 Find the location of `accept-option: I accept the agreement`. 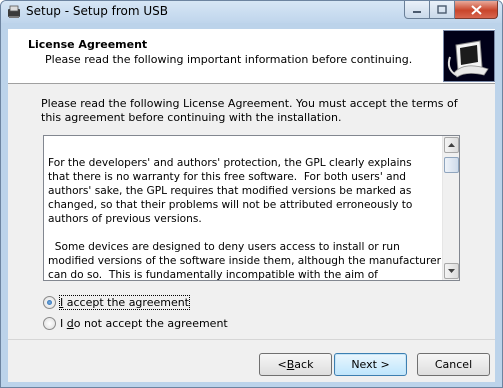

accept-option: I accept the agreement is located at coordinates (116, 302).